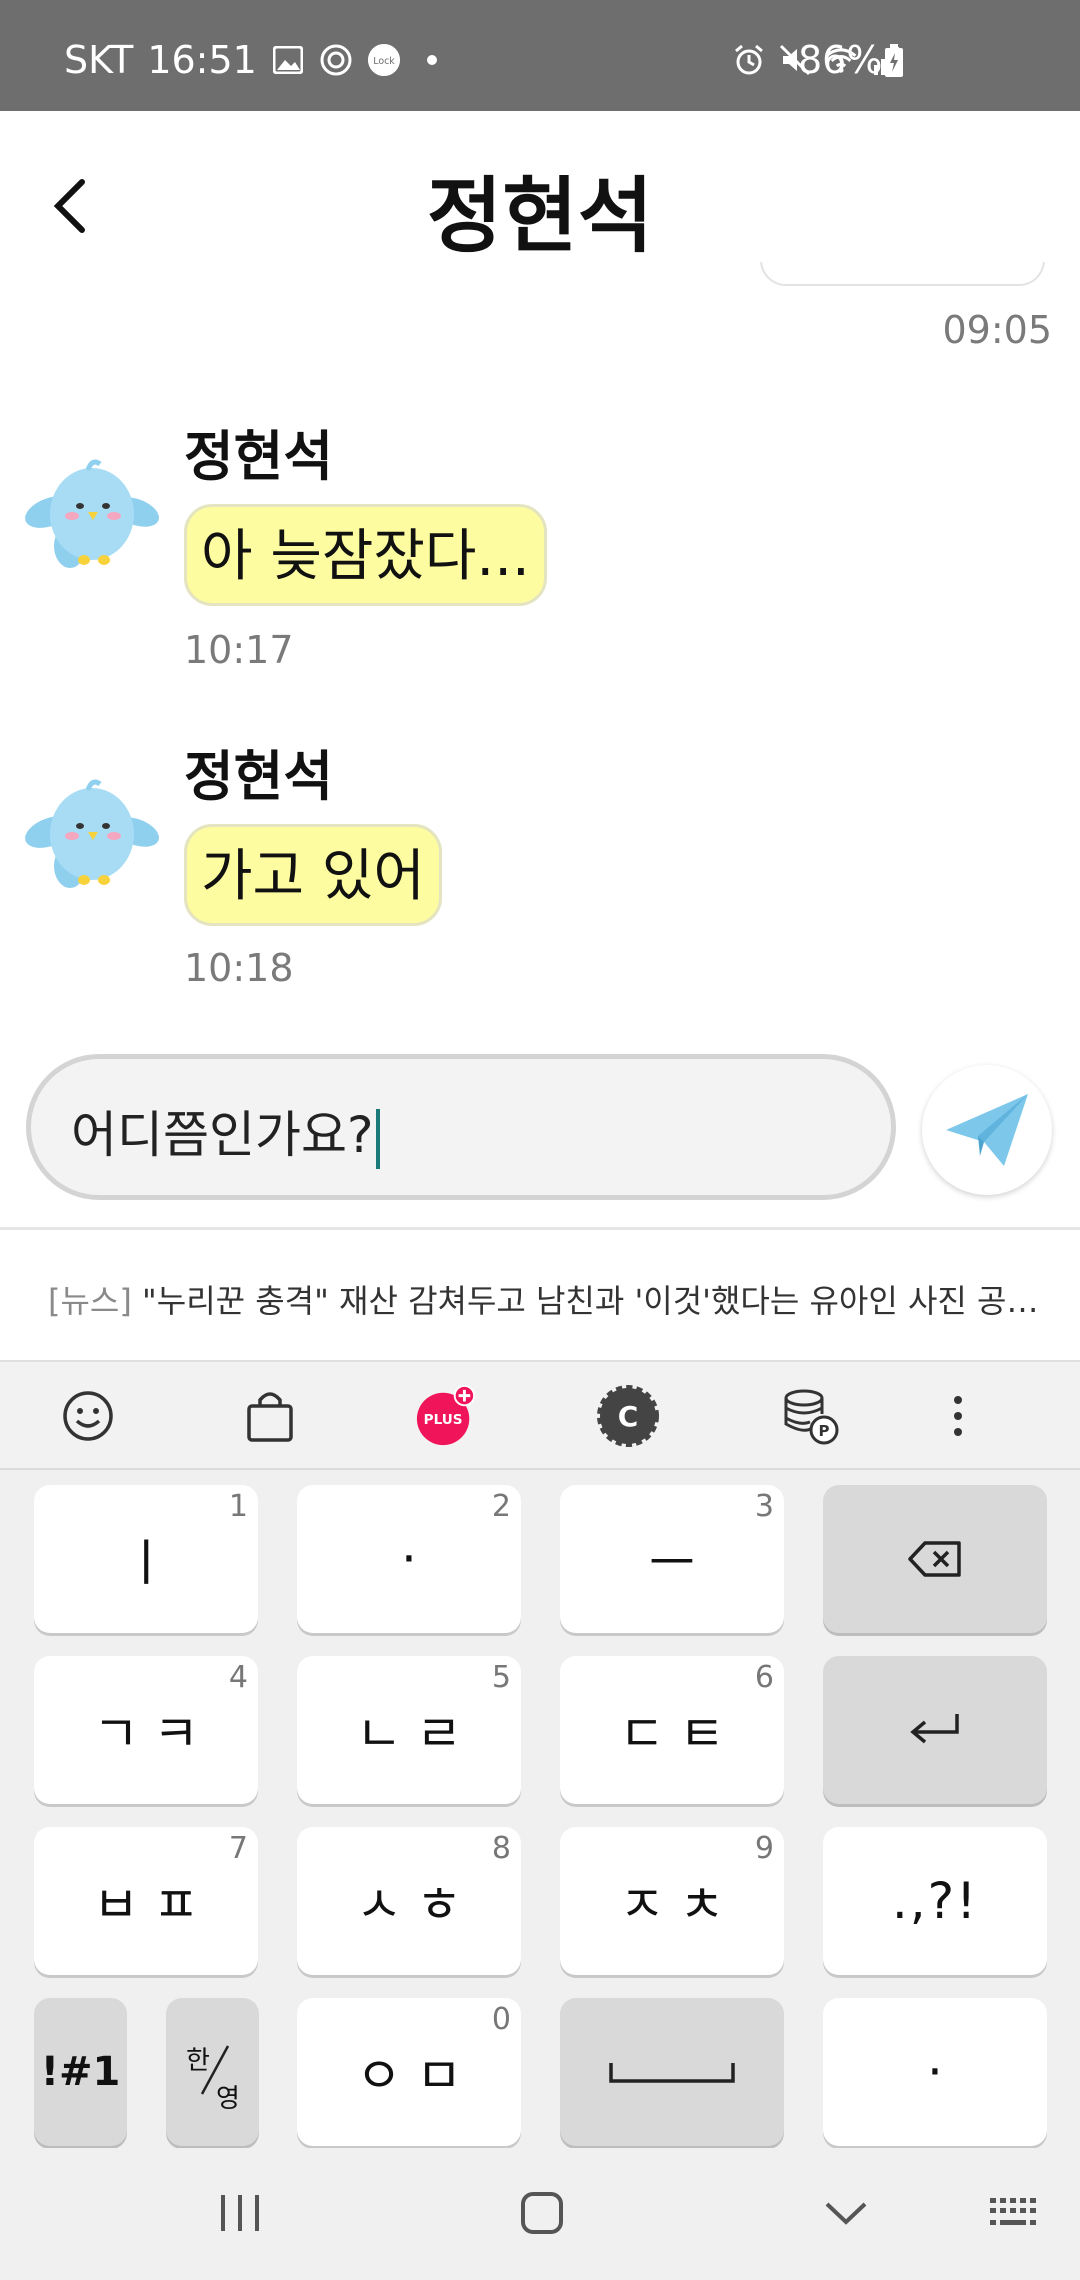 The image size is (1080, 2280). What do you see at coordinates (749, 60) in the screenshot?
I see `alarm-icon` at bounding box center [749, 60].